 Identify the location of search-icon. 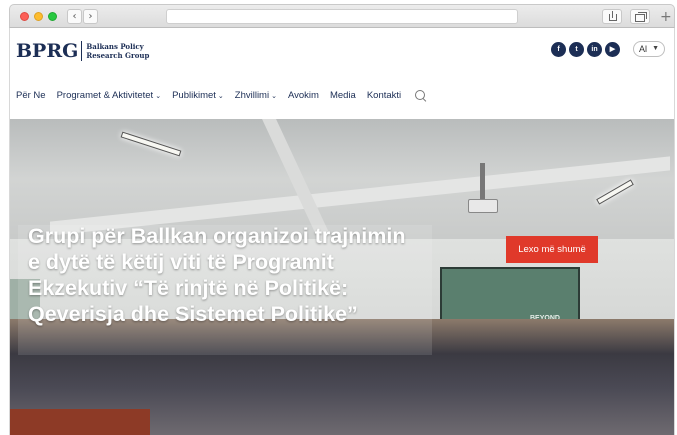
(420, 95).